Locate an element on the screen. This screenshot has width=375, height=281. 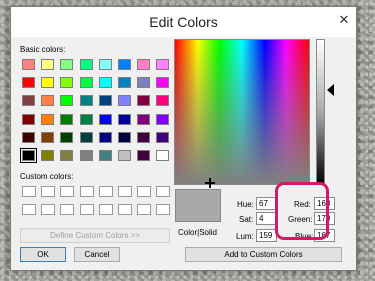
hue-field: 67 is located at coordinates (266, 203).